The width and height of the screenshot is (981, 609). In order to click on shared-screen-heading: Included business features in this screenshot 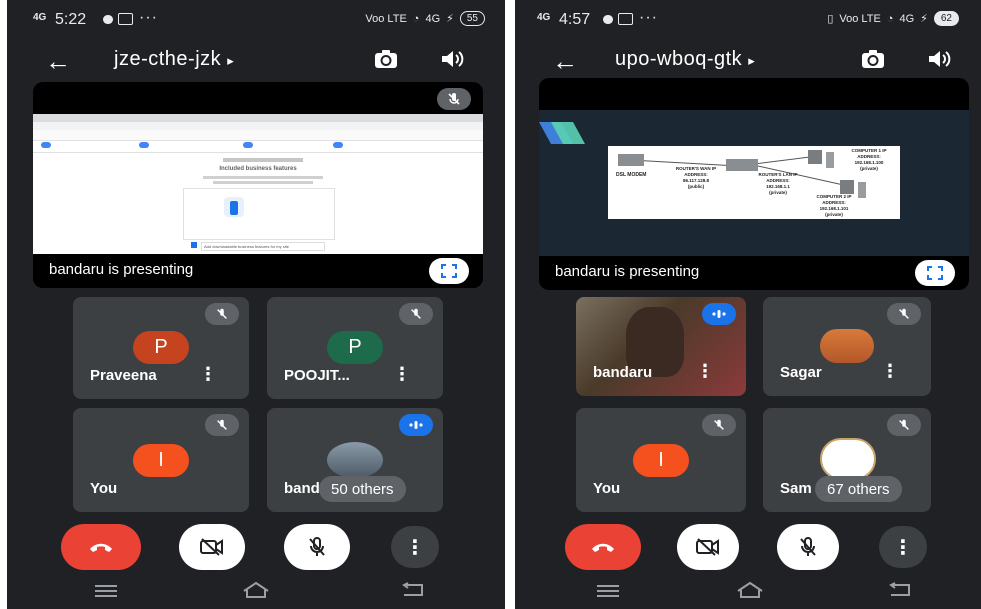, I will do `click(258, 169)`.